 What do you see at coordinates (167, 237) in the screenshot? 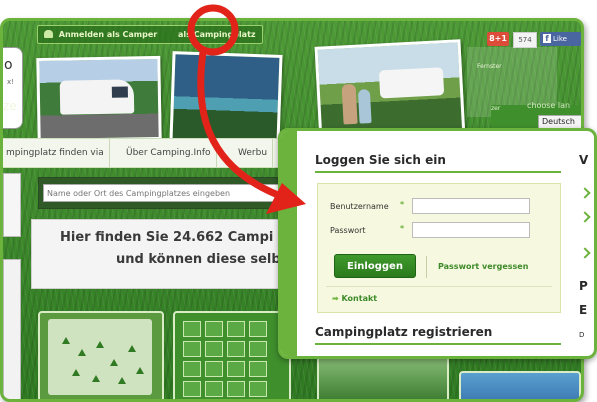
I see `banner-line-1: Hier finden Sie 24.662 Campi` at bounding box center [167, 237].